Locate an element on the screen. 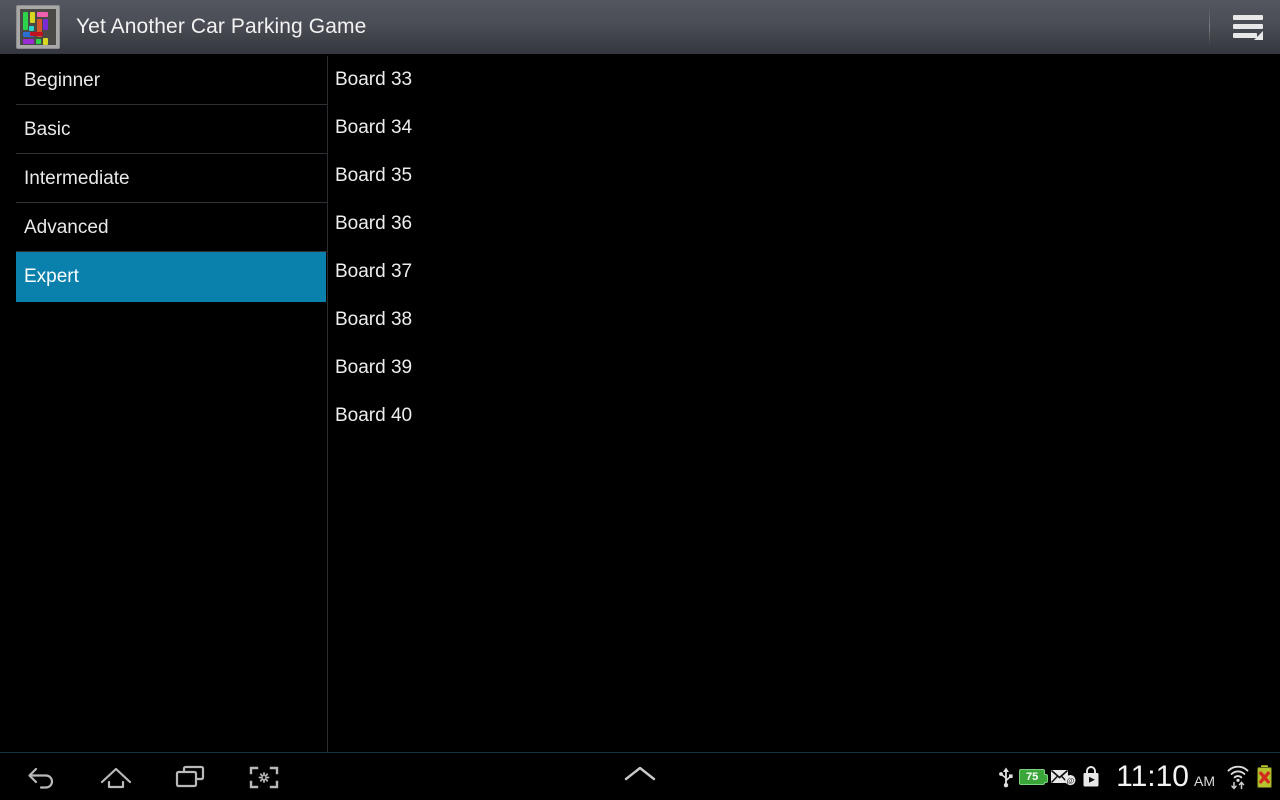 Image resolution: width=1280 pixels, height=800 pixels. screenshot-icon is located at coordinates (264, 777).